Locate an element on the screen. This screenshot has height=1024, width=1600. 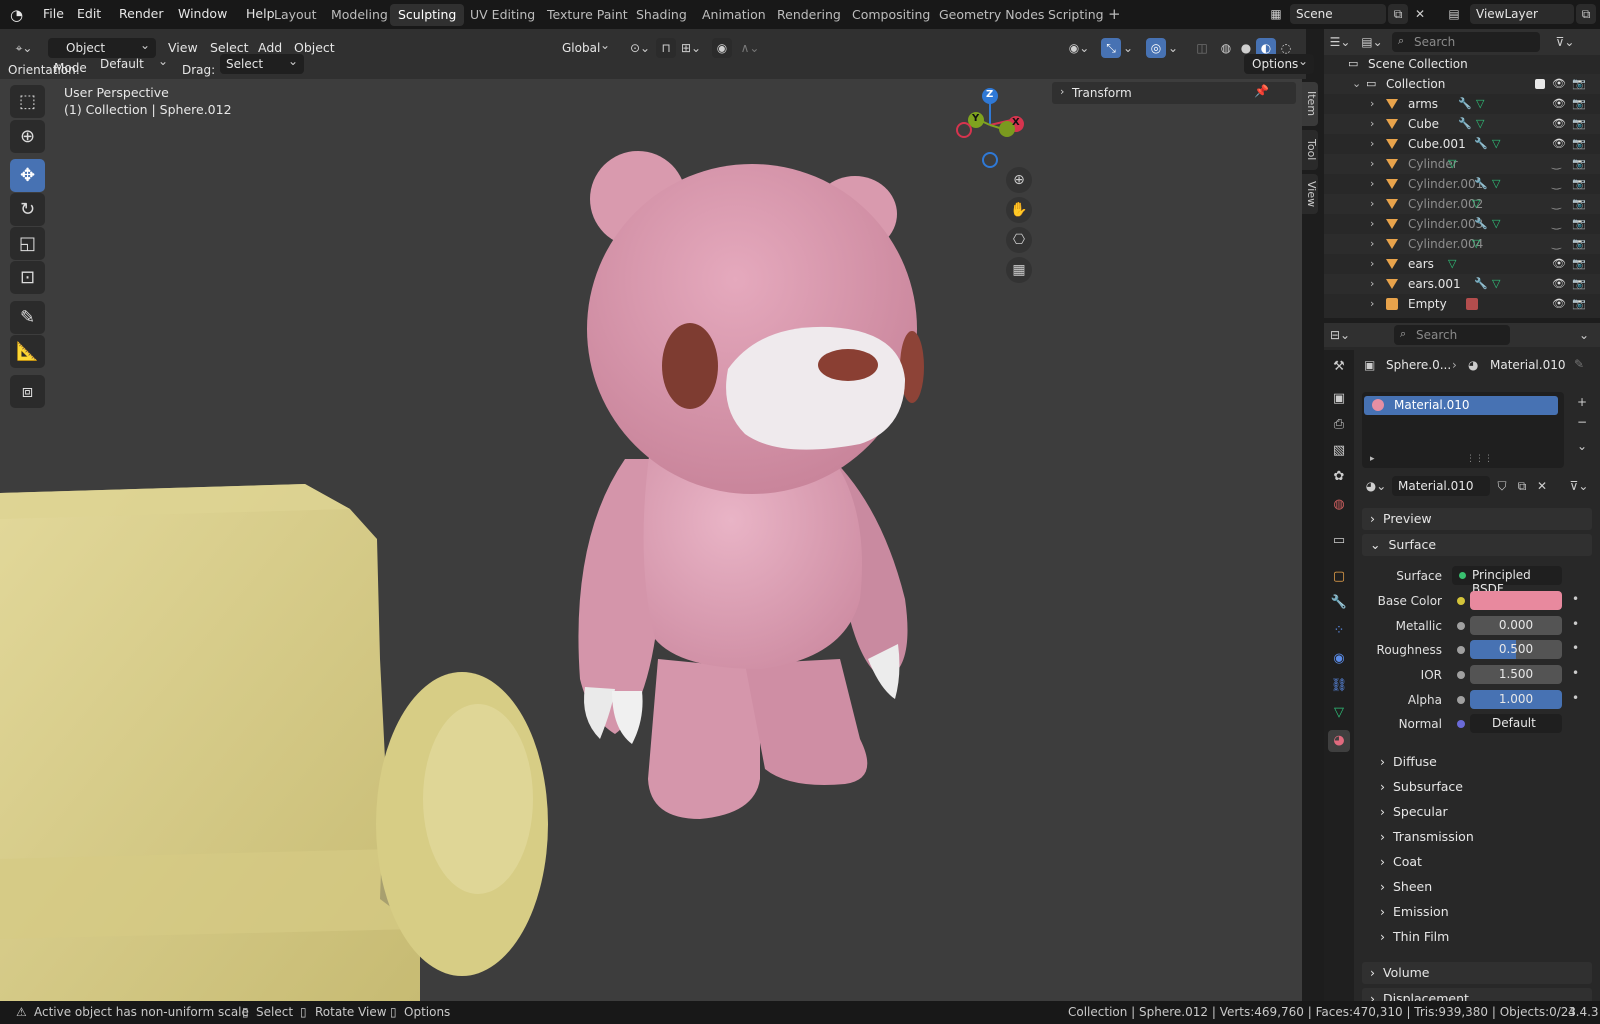
camera-view-icon: ⎔ is located at coordinates (1019, 240).